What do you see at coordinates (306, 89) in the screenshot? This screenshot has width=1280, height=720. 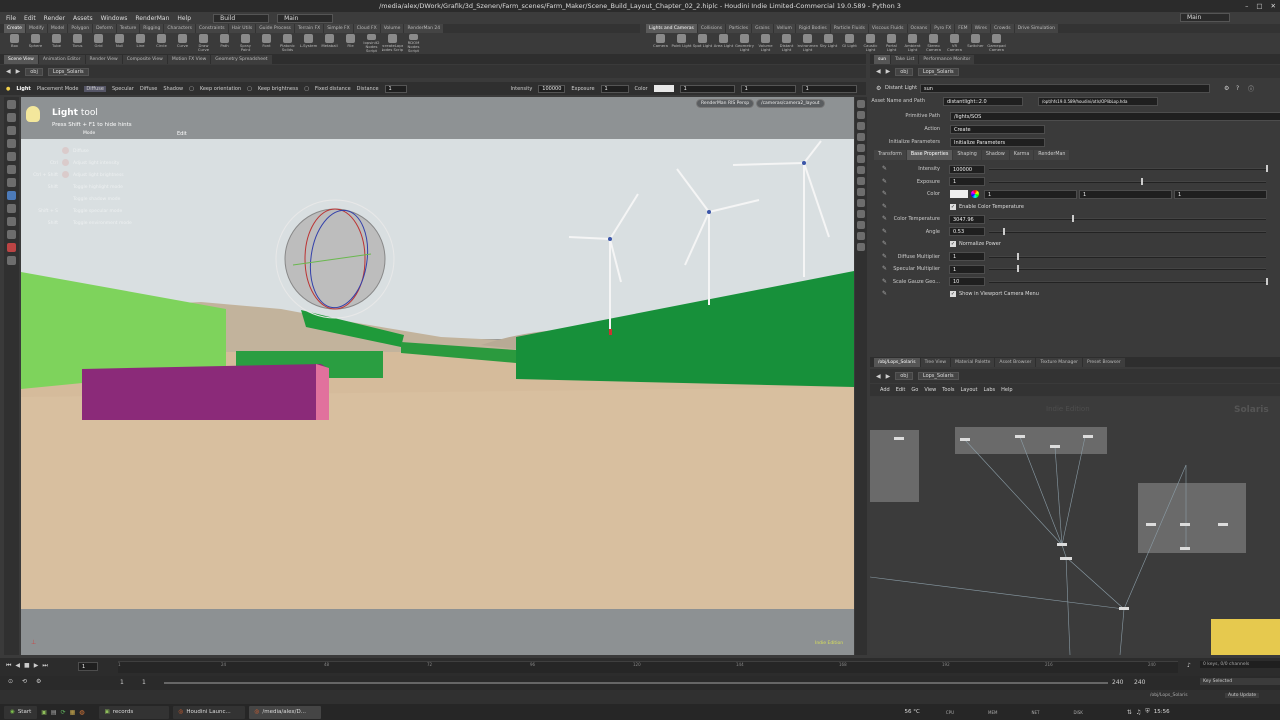 I see `fixed-distance-checkbox: ▢` at bounding box center [306, 89].